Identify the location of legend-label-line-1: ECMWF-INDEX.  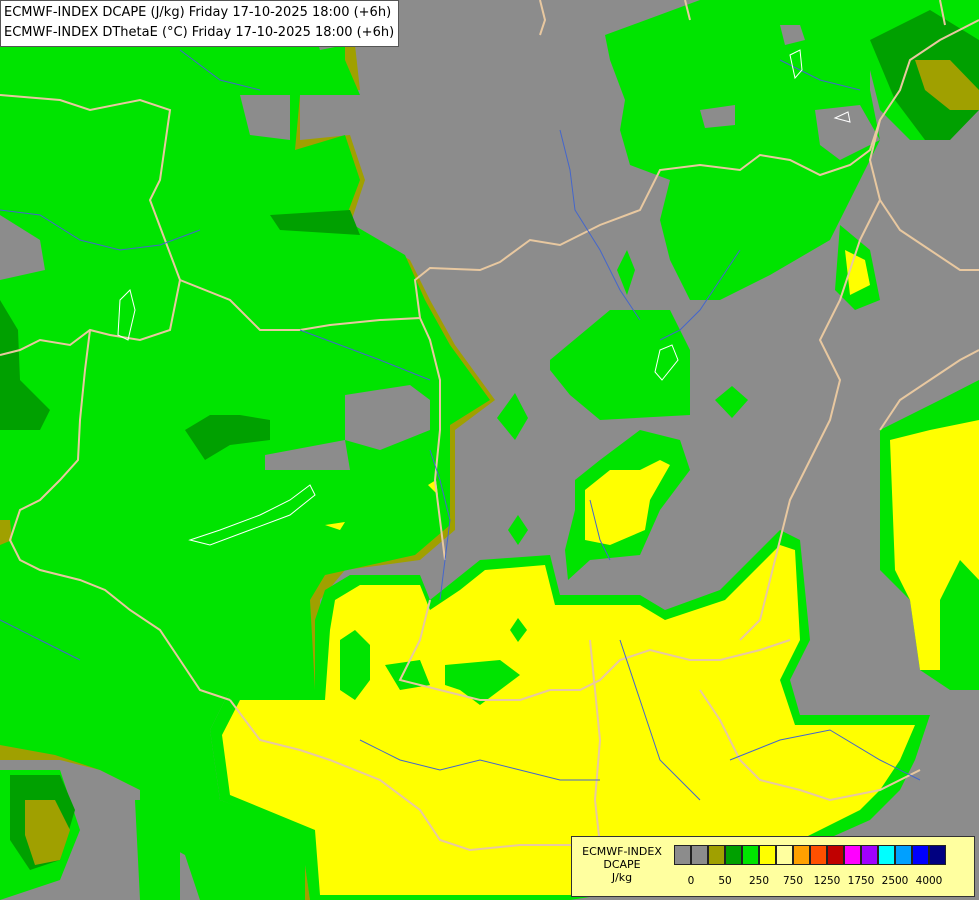
(622, 851).